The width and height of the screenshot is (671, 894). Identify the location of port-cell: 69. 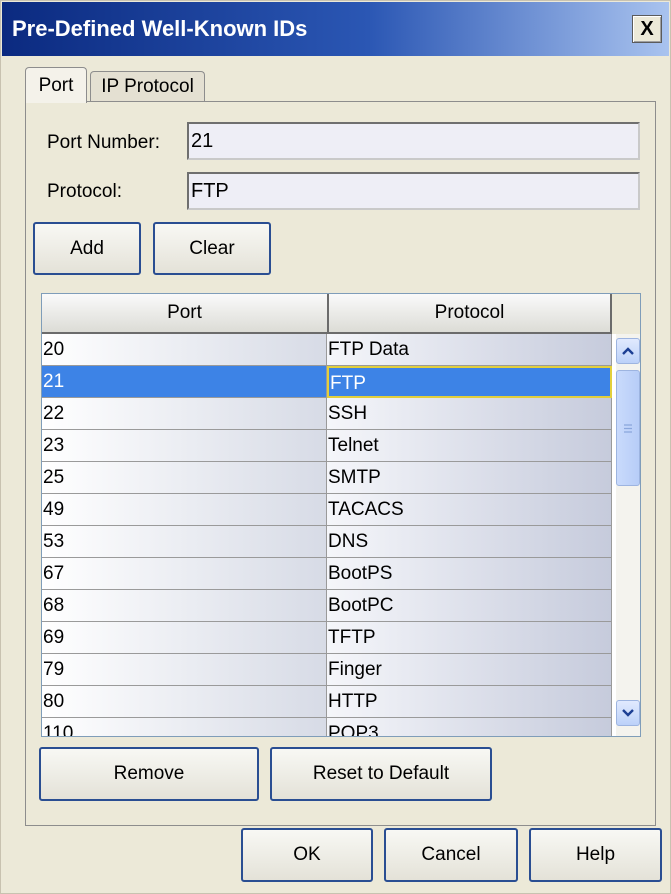
(184, 638).